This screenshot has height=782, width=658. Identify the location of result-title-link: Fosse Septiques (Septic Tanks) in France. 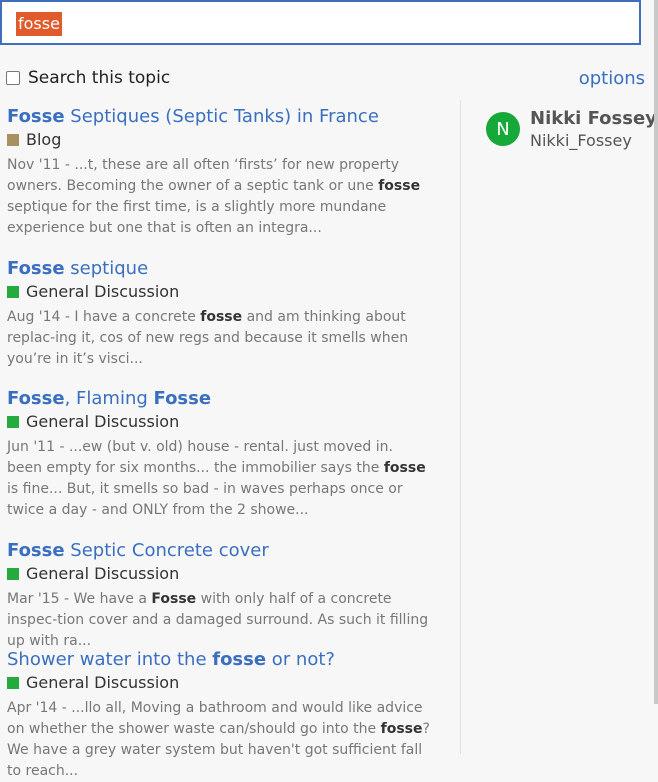
(219, 117).